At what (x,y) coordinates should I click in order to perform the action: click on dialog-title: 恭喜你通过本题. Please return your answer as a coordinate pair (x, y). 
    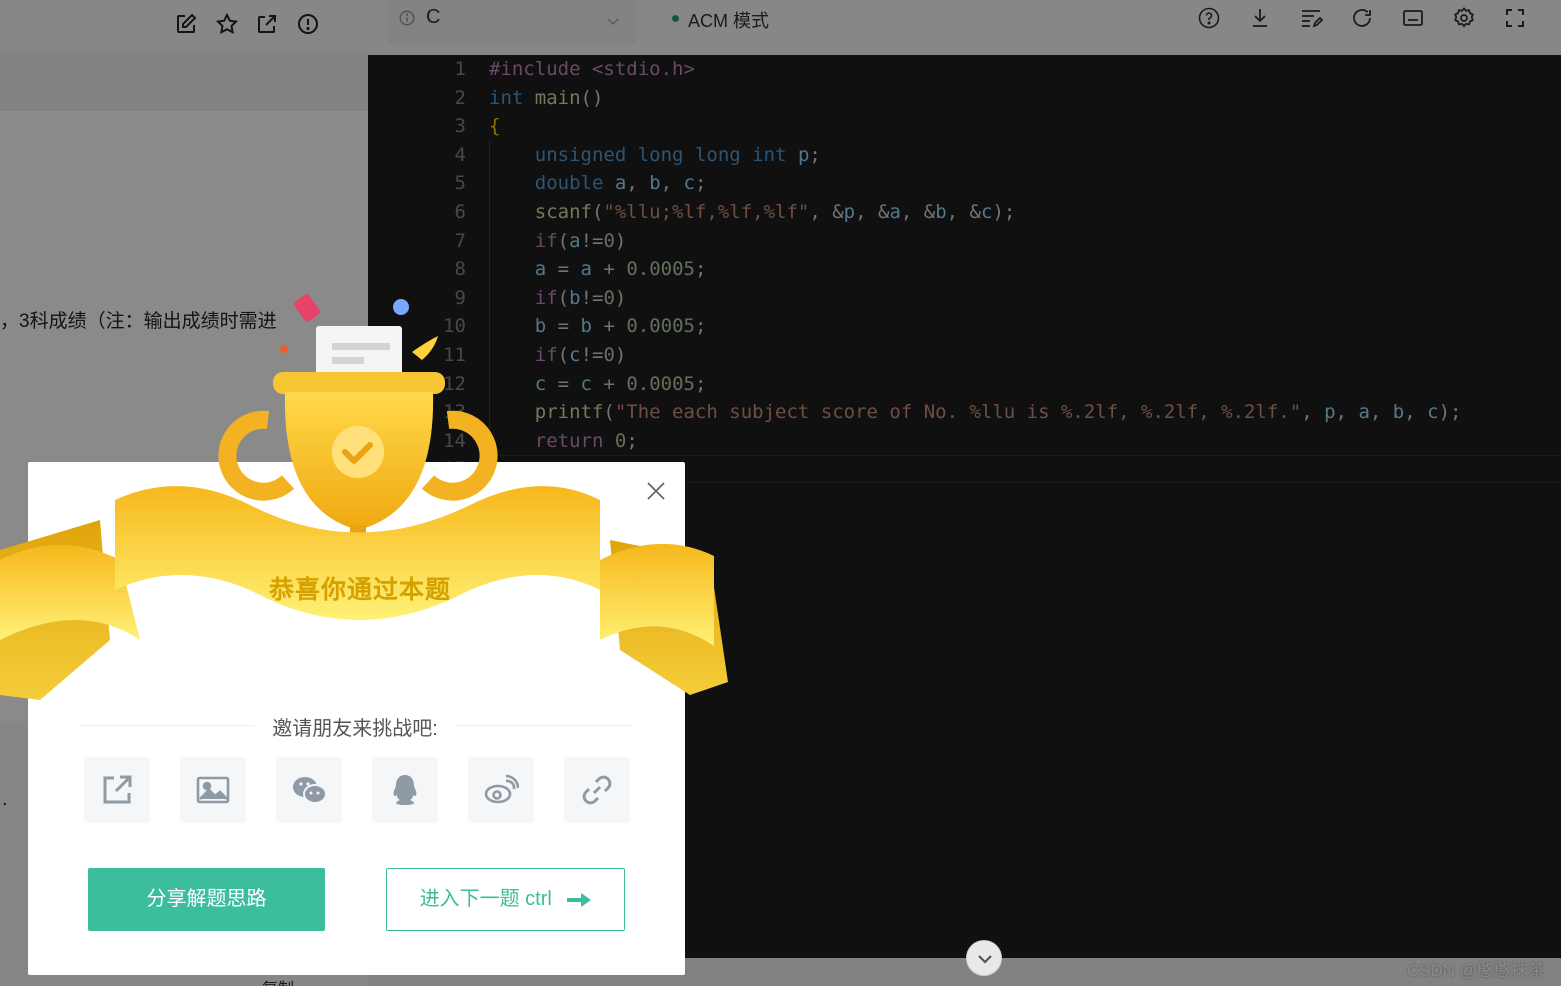
    Looking at the image, I should click on (359, 590).